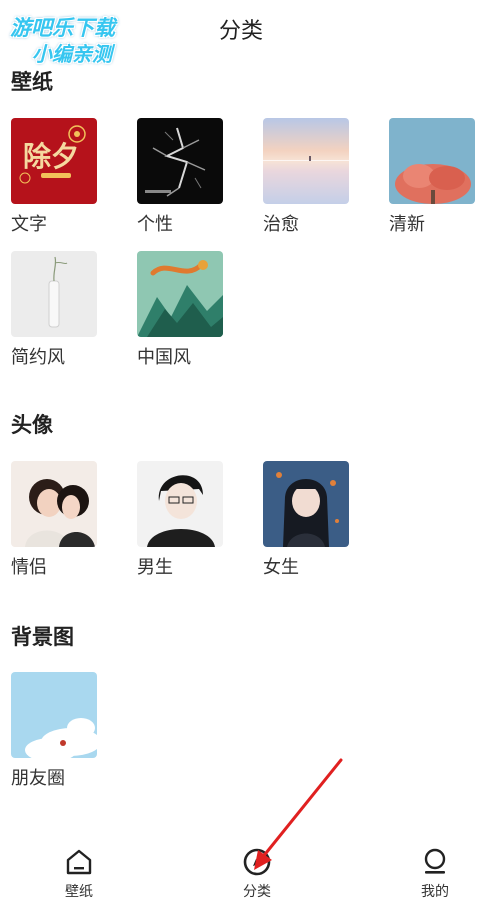  What do you see at coordinates (155, 224) in the screenshot?
I see `tile-label: 个性` at bounding box center [155, 224].